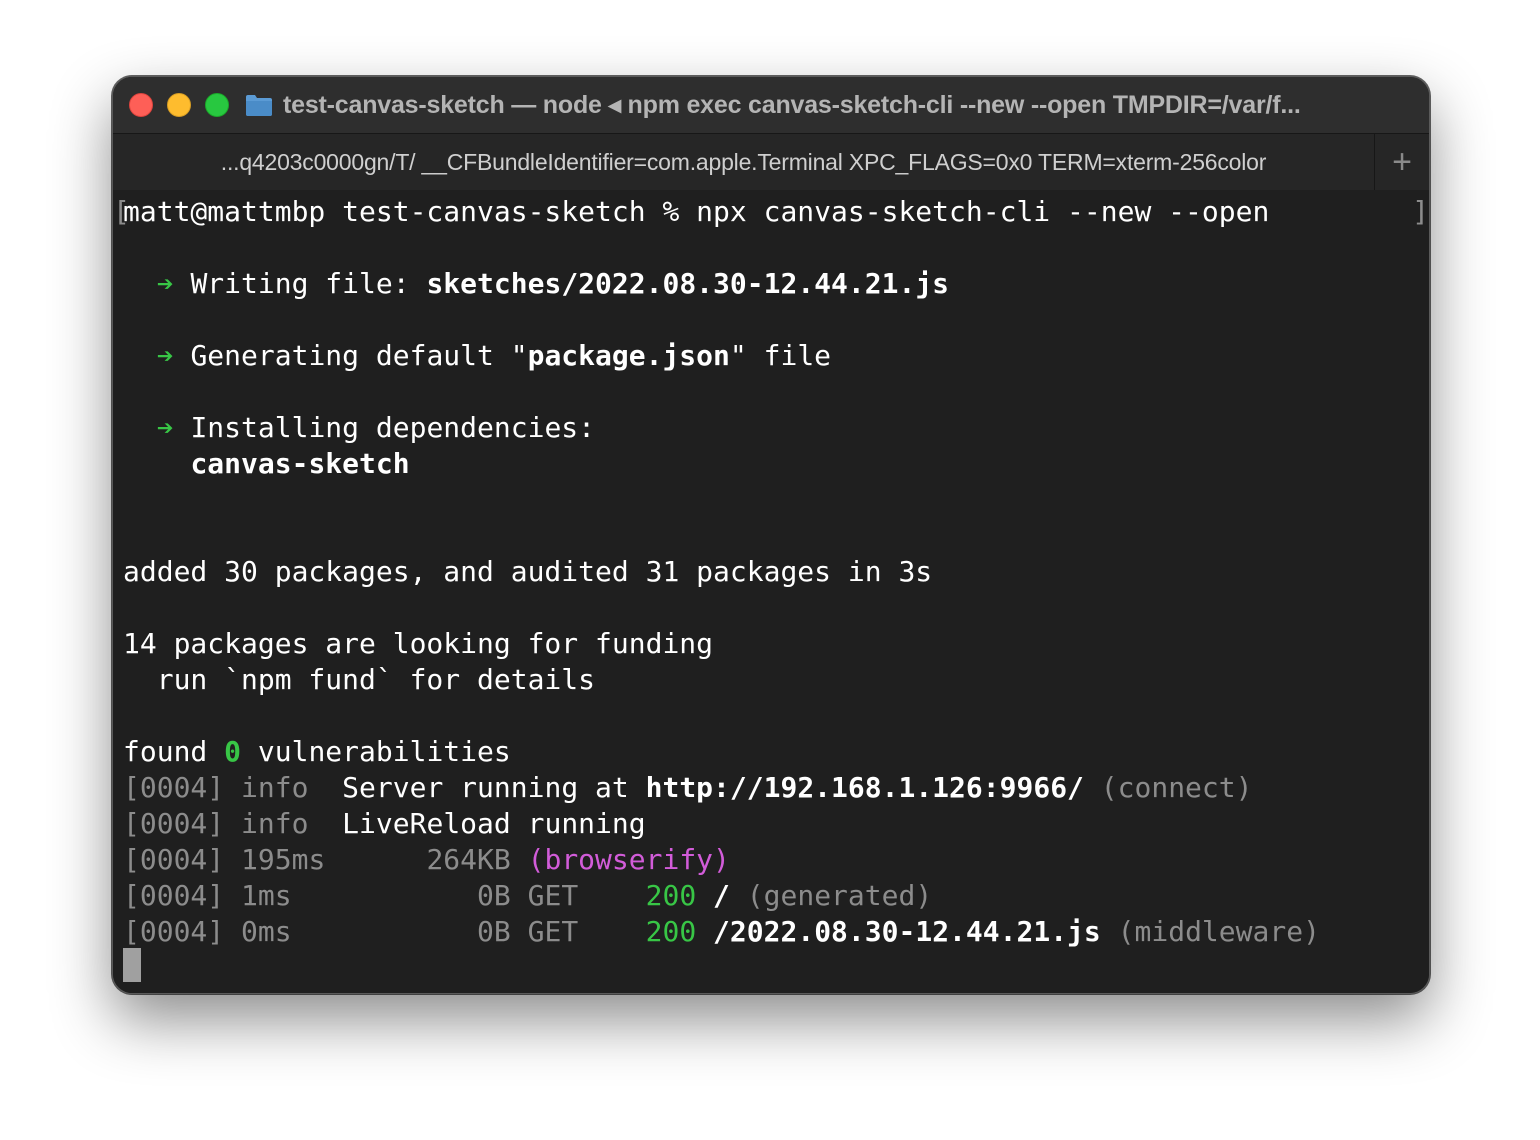  I want to click on window-controls, so click(179, 105).